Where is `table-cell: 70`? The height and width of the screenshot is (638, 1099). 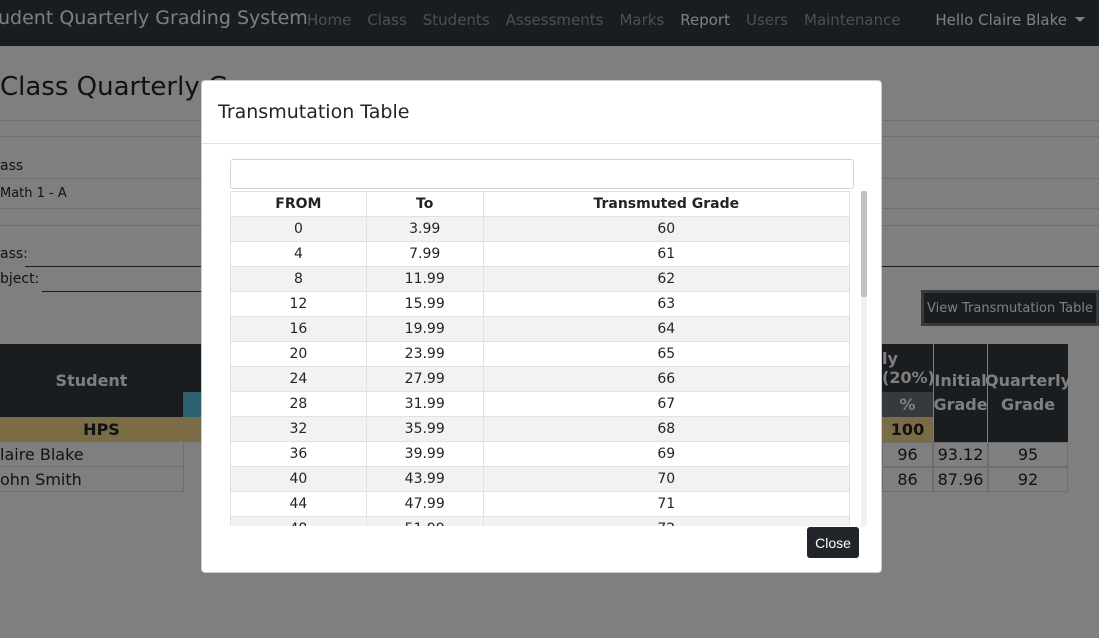 table-cell: 70 is located at coordinates (666, 479).